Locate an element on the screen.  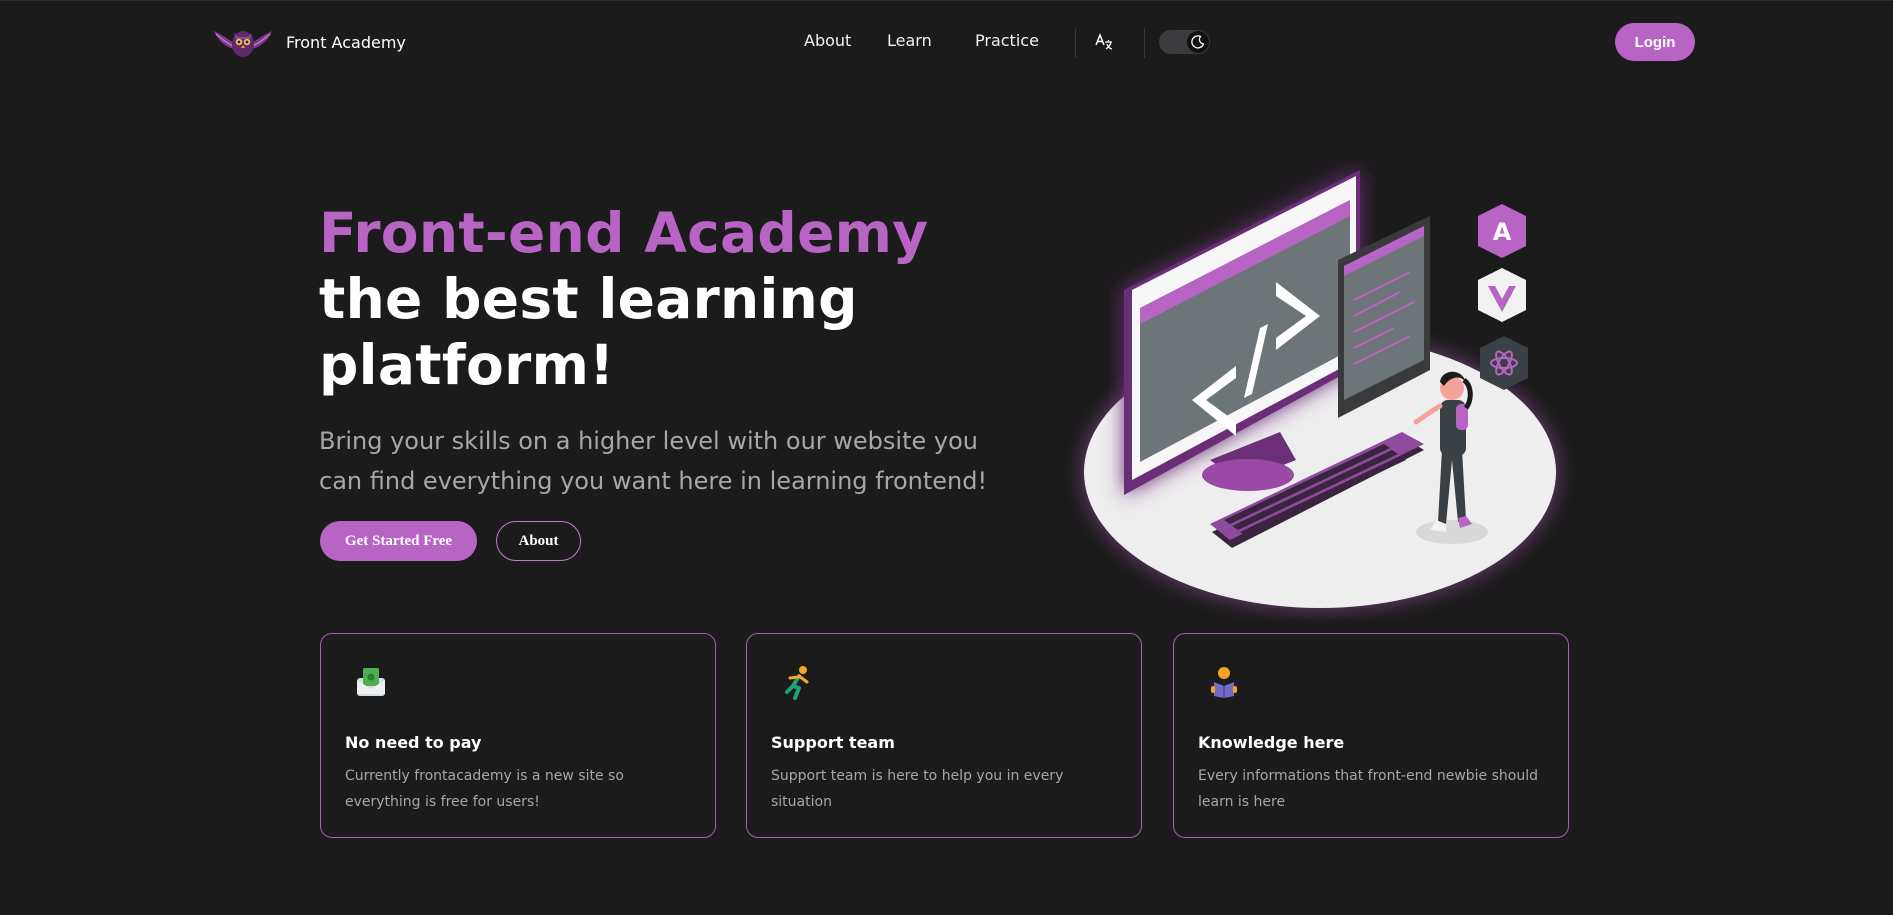
svg-text: A is located at coordinates (1502, 232).